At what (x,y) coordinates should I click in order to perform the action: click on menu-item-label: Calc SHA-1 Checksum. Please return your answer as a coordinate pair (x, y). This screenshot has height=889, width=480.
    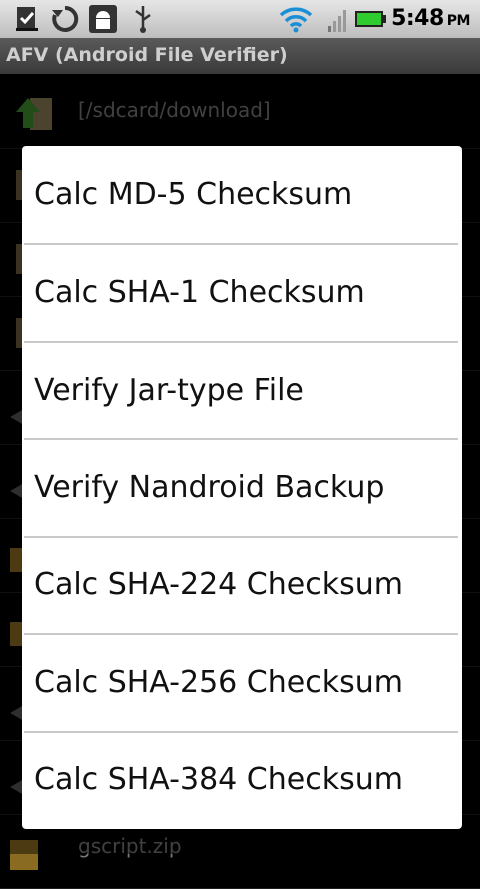
    Looking at the image, I should click on (199, 292).